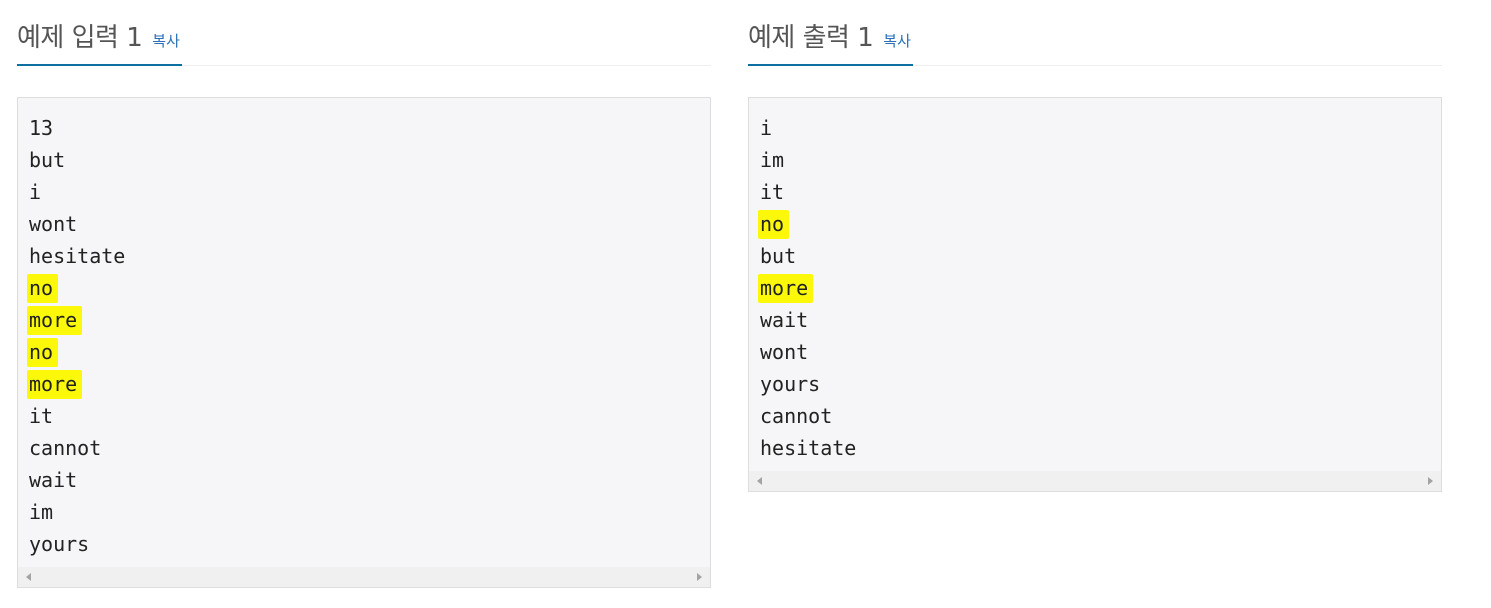 This screenshot has width=1491, height=608. Describe the element at coordinates (364, 33) in the screenshot. I see `sample-input-headline: 예제 입력 1 복사` at that location.